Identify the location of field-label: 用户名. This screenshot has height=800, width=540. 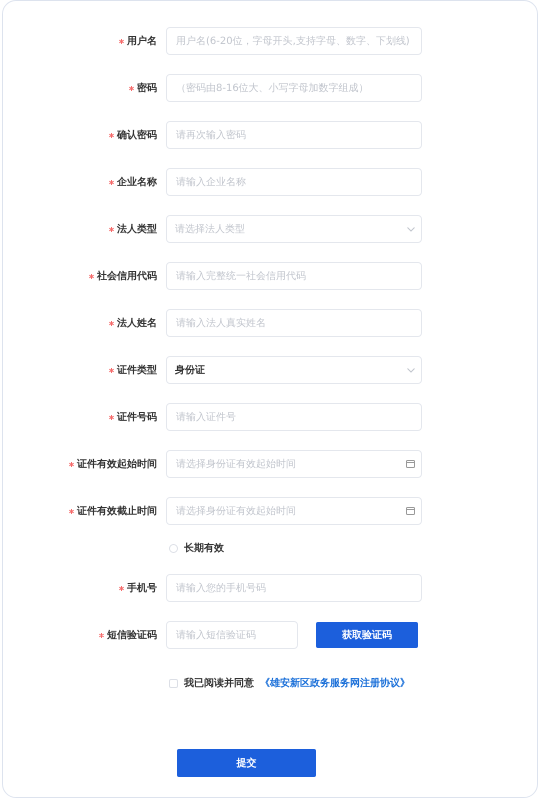
(142, 41).